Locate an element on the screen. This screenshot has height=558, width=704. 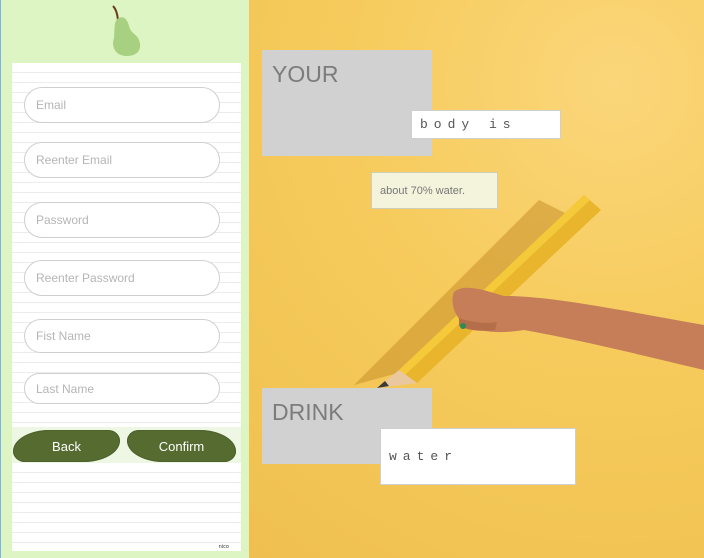
watermark: nico is located at coordinates (223, 547).